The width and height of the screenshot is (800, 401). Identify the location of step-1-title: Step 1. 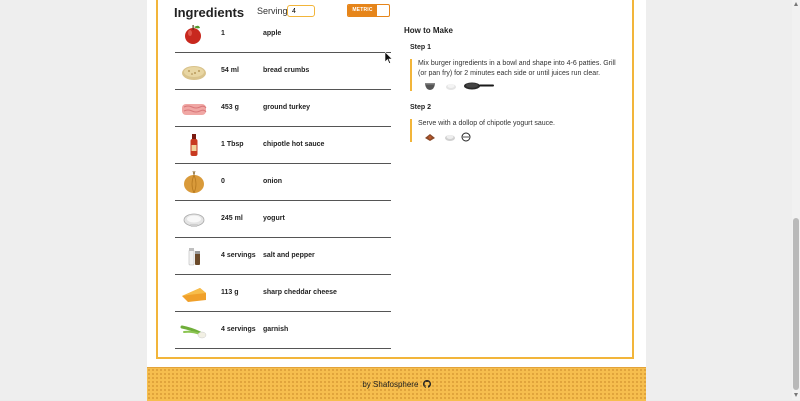
(421, 47).